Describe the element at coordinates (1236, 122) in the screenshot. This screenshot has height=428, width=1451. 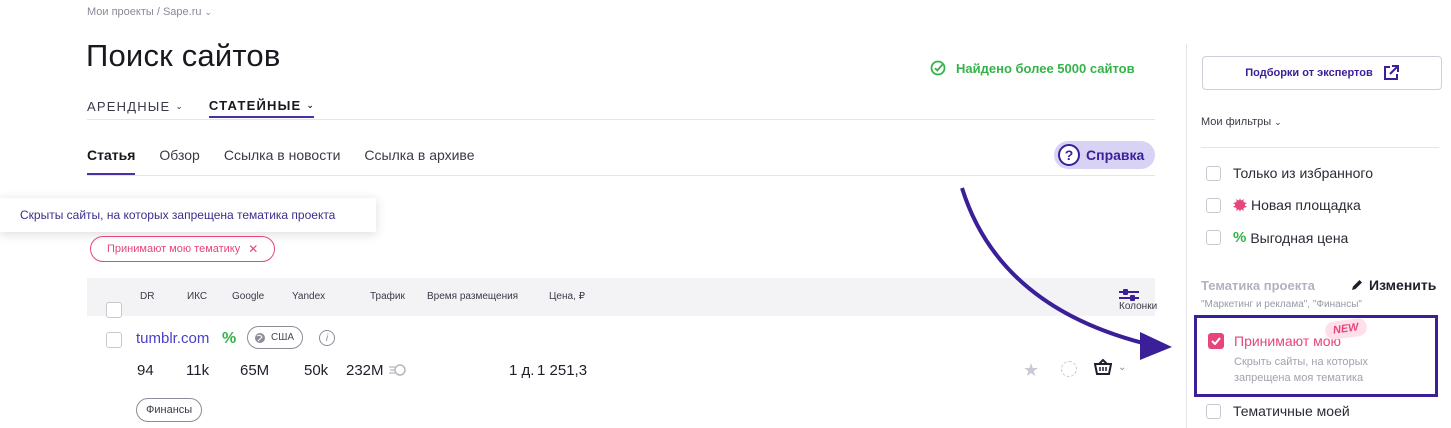
I see `my-filters-label: Мои фильтры` at that location.